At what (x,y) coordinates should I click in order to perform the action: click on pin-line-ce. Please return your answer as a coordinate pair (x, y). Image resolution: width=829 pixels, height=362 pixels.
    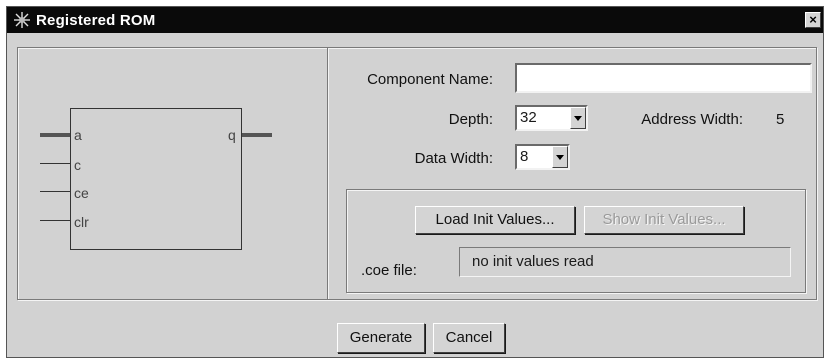
    Looking at the image, I should click on (55, 191).